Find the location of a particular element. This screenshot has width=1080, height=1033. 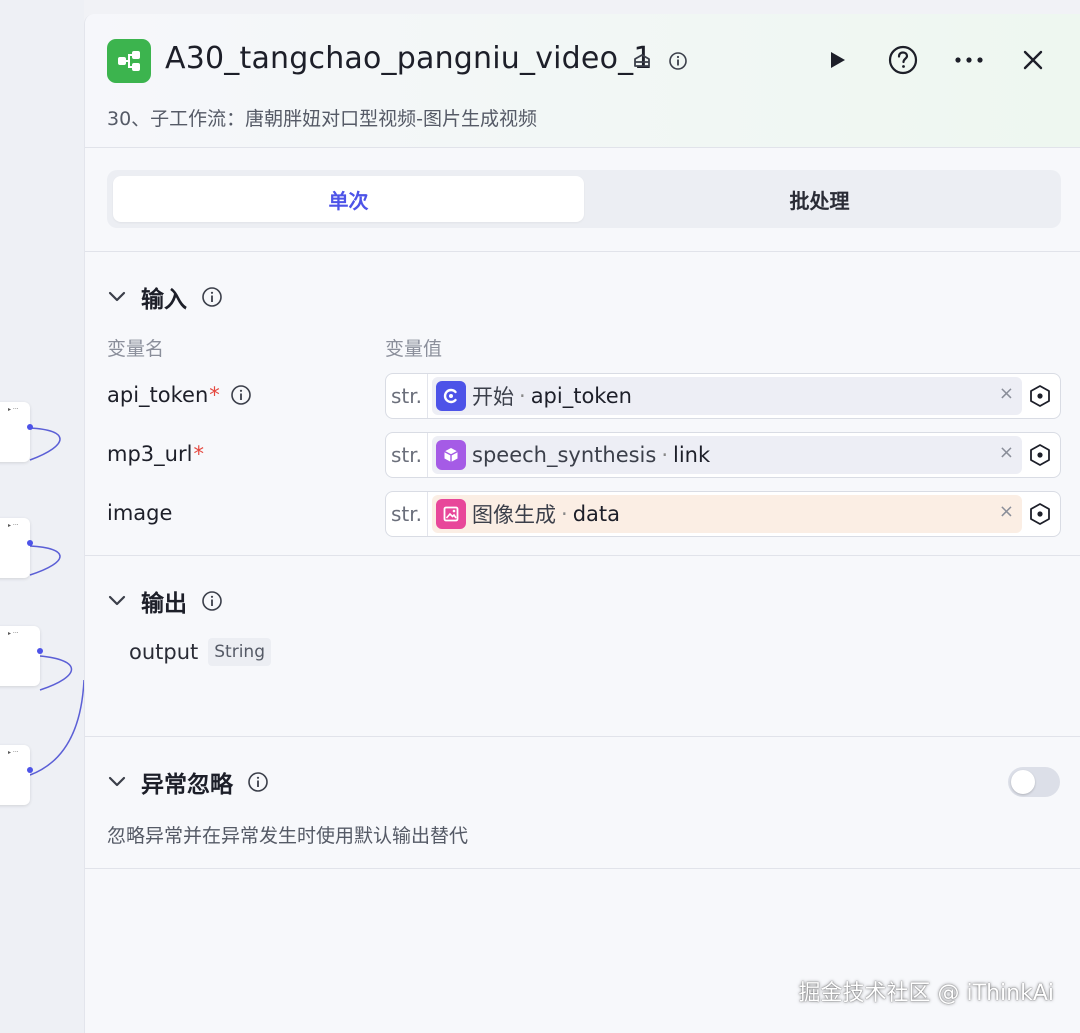

output-variable: output String is located at coordinates (200, 652).